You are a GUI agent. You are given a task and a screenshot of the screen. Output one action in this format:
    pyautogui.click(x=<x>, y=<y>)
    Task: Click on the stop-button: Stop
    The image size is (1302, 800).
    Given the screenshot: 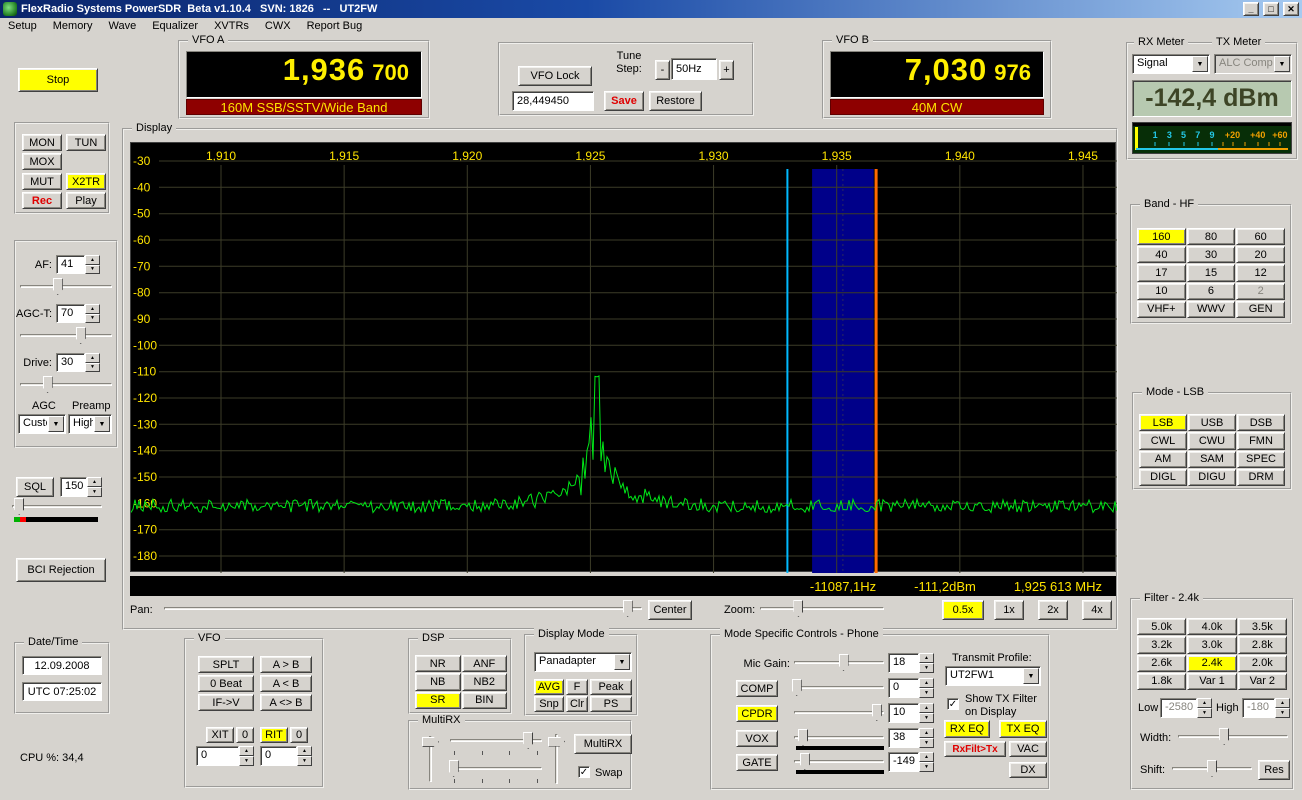 What is the action you would take?
    pyautogui.click(x=58, y=80)
    